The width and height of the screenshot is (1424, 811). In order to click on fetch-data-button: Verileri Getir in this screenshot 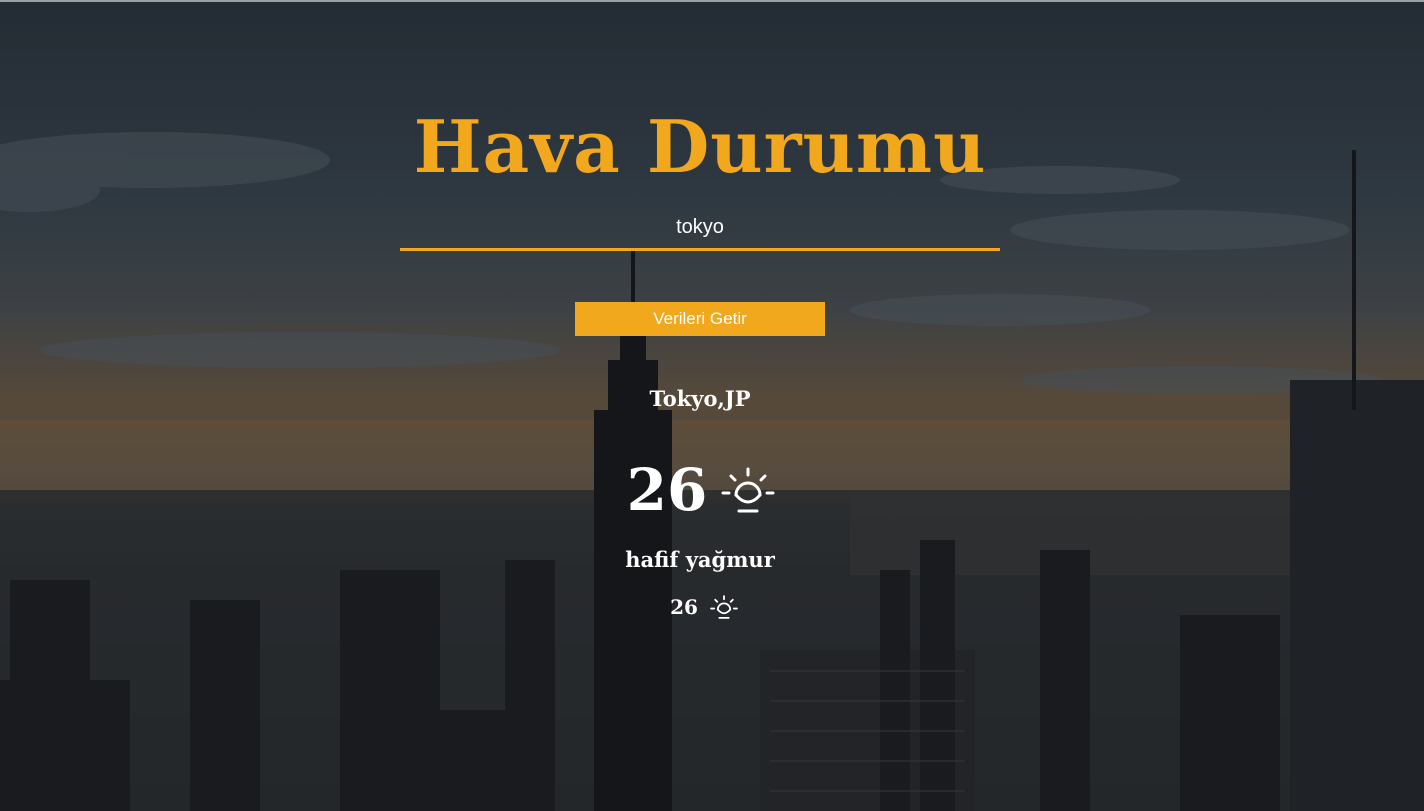, I will do `click(700, 319)`.